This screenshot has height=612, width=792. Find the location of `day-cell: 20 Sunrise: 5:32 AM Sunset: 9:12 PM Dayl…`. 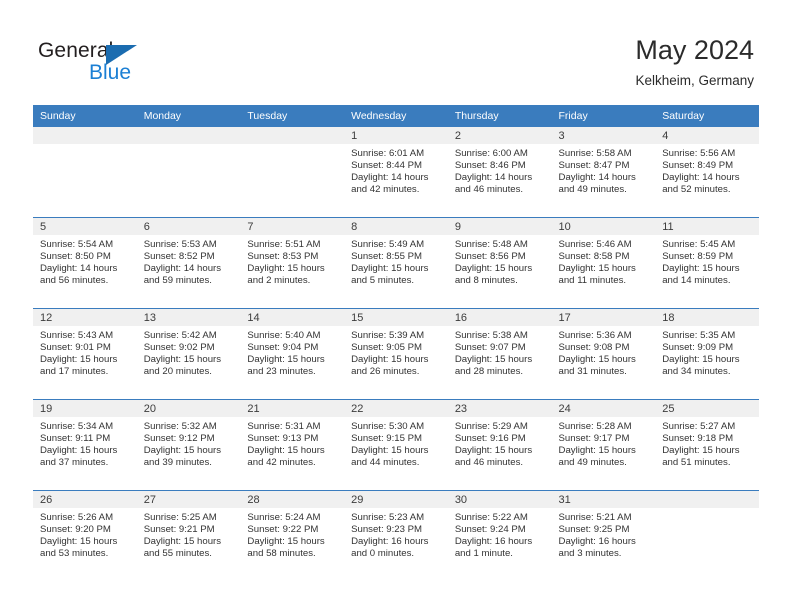

day-cell: 20 Sunrise: 5:32 AM Sunset: 9:12 PM Dayl… is located at coordinates (188, 445).